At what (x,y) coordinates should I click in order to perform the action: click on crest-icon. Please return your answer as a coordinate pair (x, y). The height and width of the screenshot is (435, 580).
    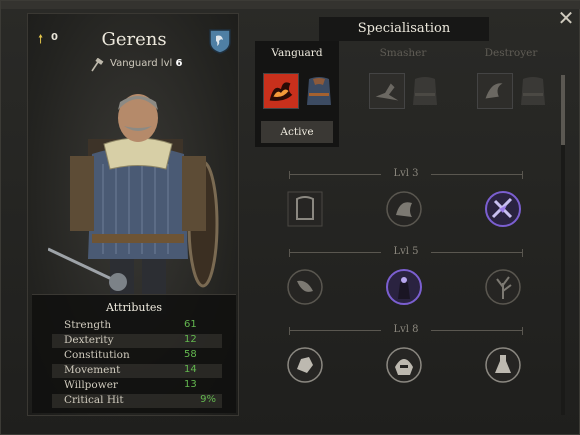
    Looking at the image, I should click on (220, 41).